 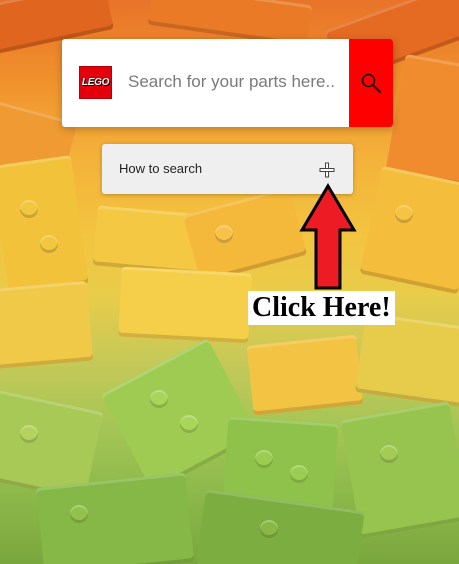 I want to click on lego-logo-text: LEGO, so click(x=95, y=82).